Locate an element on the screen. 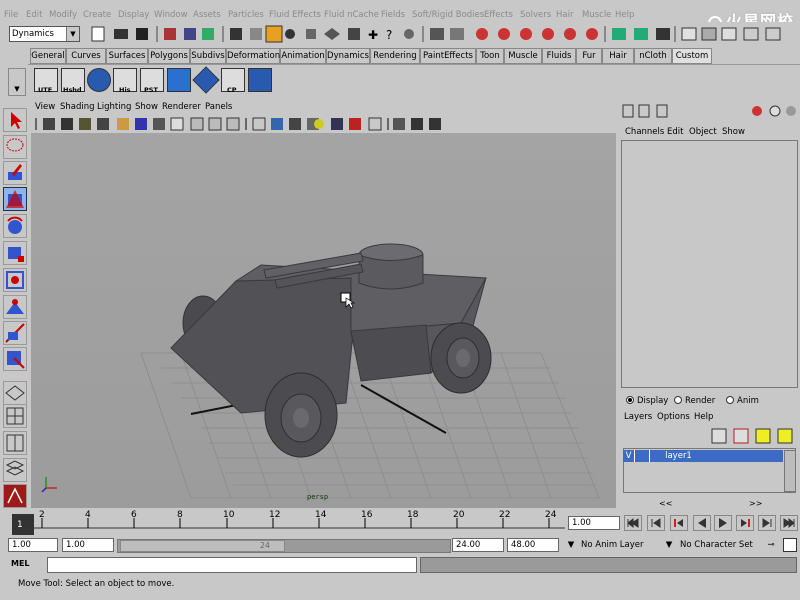  vp-menu-lighting: Lighting is located at coordinates (114, 107).